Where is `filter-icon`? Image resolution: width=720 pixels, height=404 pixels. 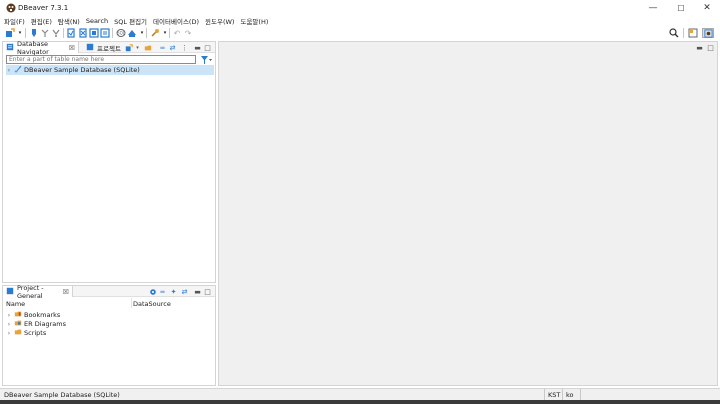 filter-icon is located at coordinates (207, 59).